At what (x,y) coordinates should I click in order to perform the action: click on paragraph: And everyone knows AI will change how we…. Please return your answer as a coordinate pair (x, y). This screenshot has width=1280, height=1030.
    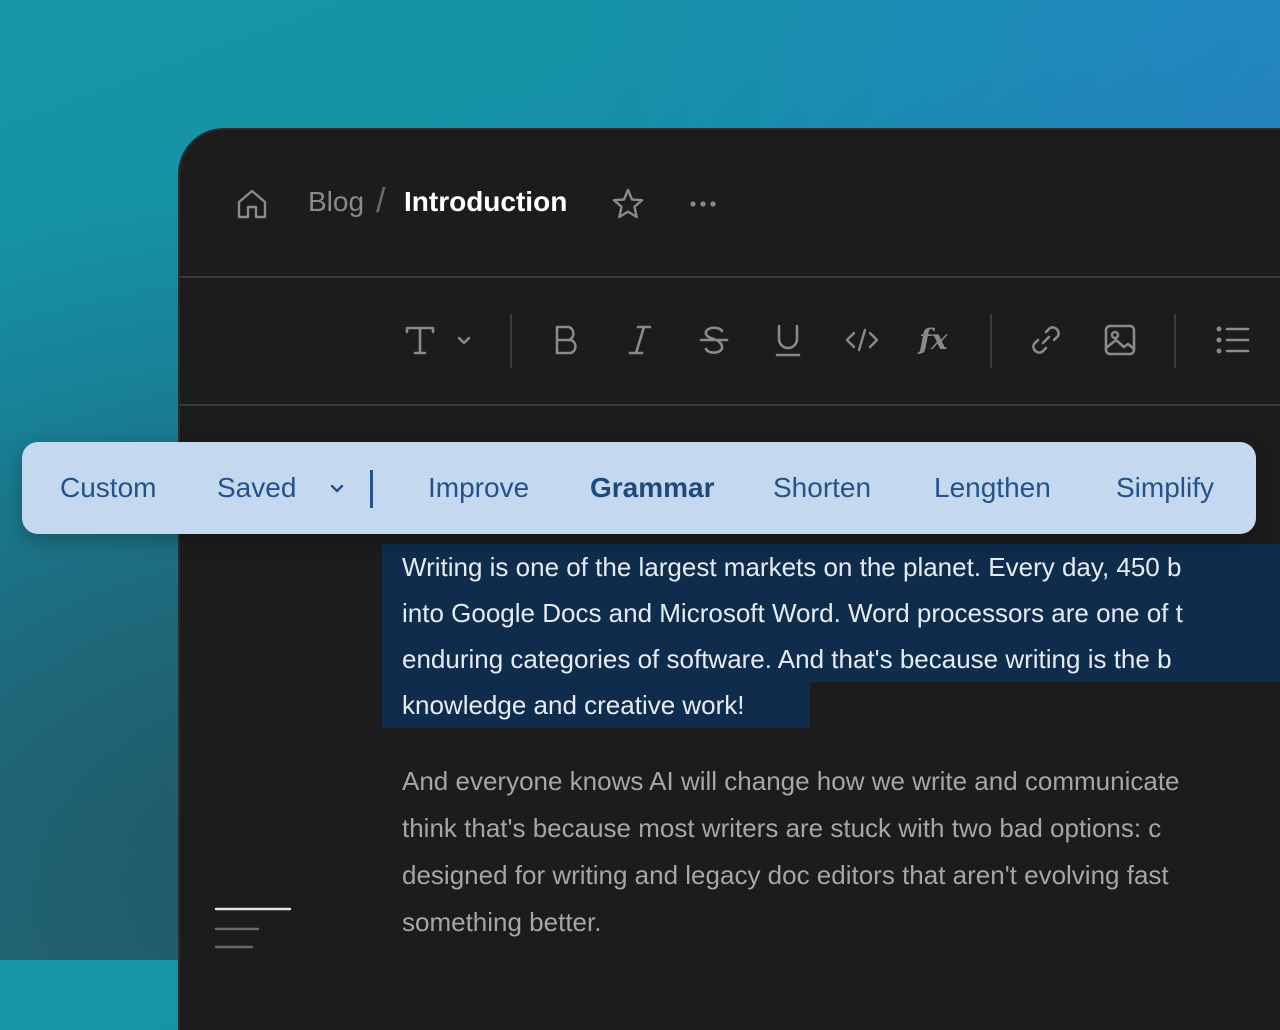
    Looking at the image, I should click on (841, 852).